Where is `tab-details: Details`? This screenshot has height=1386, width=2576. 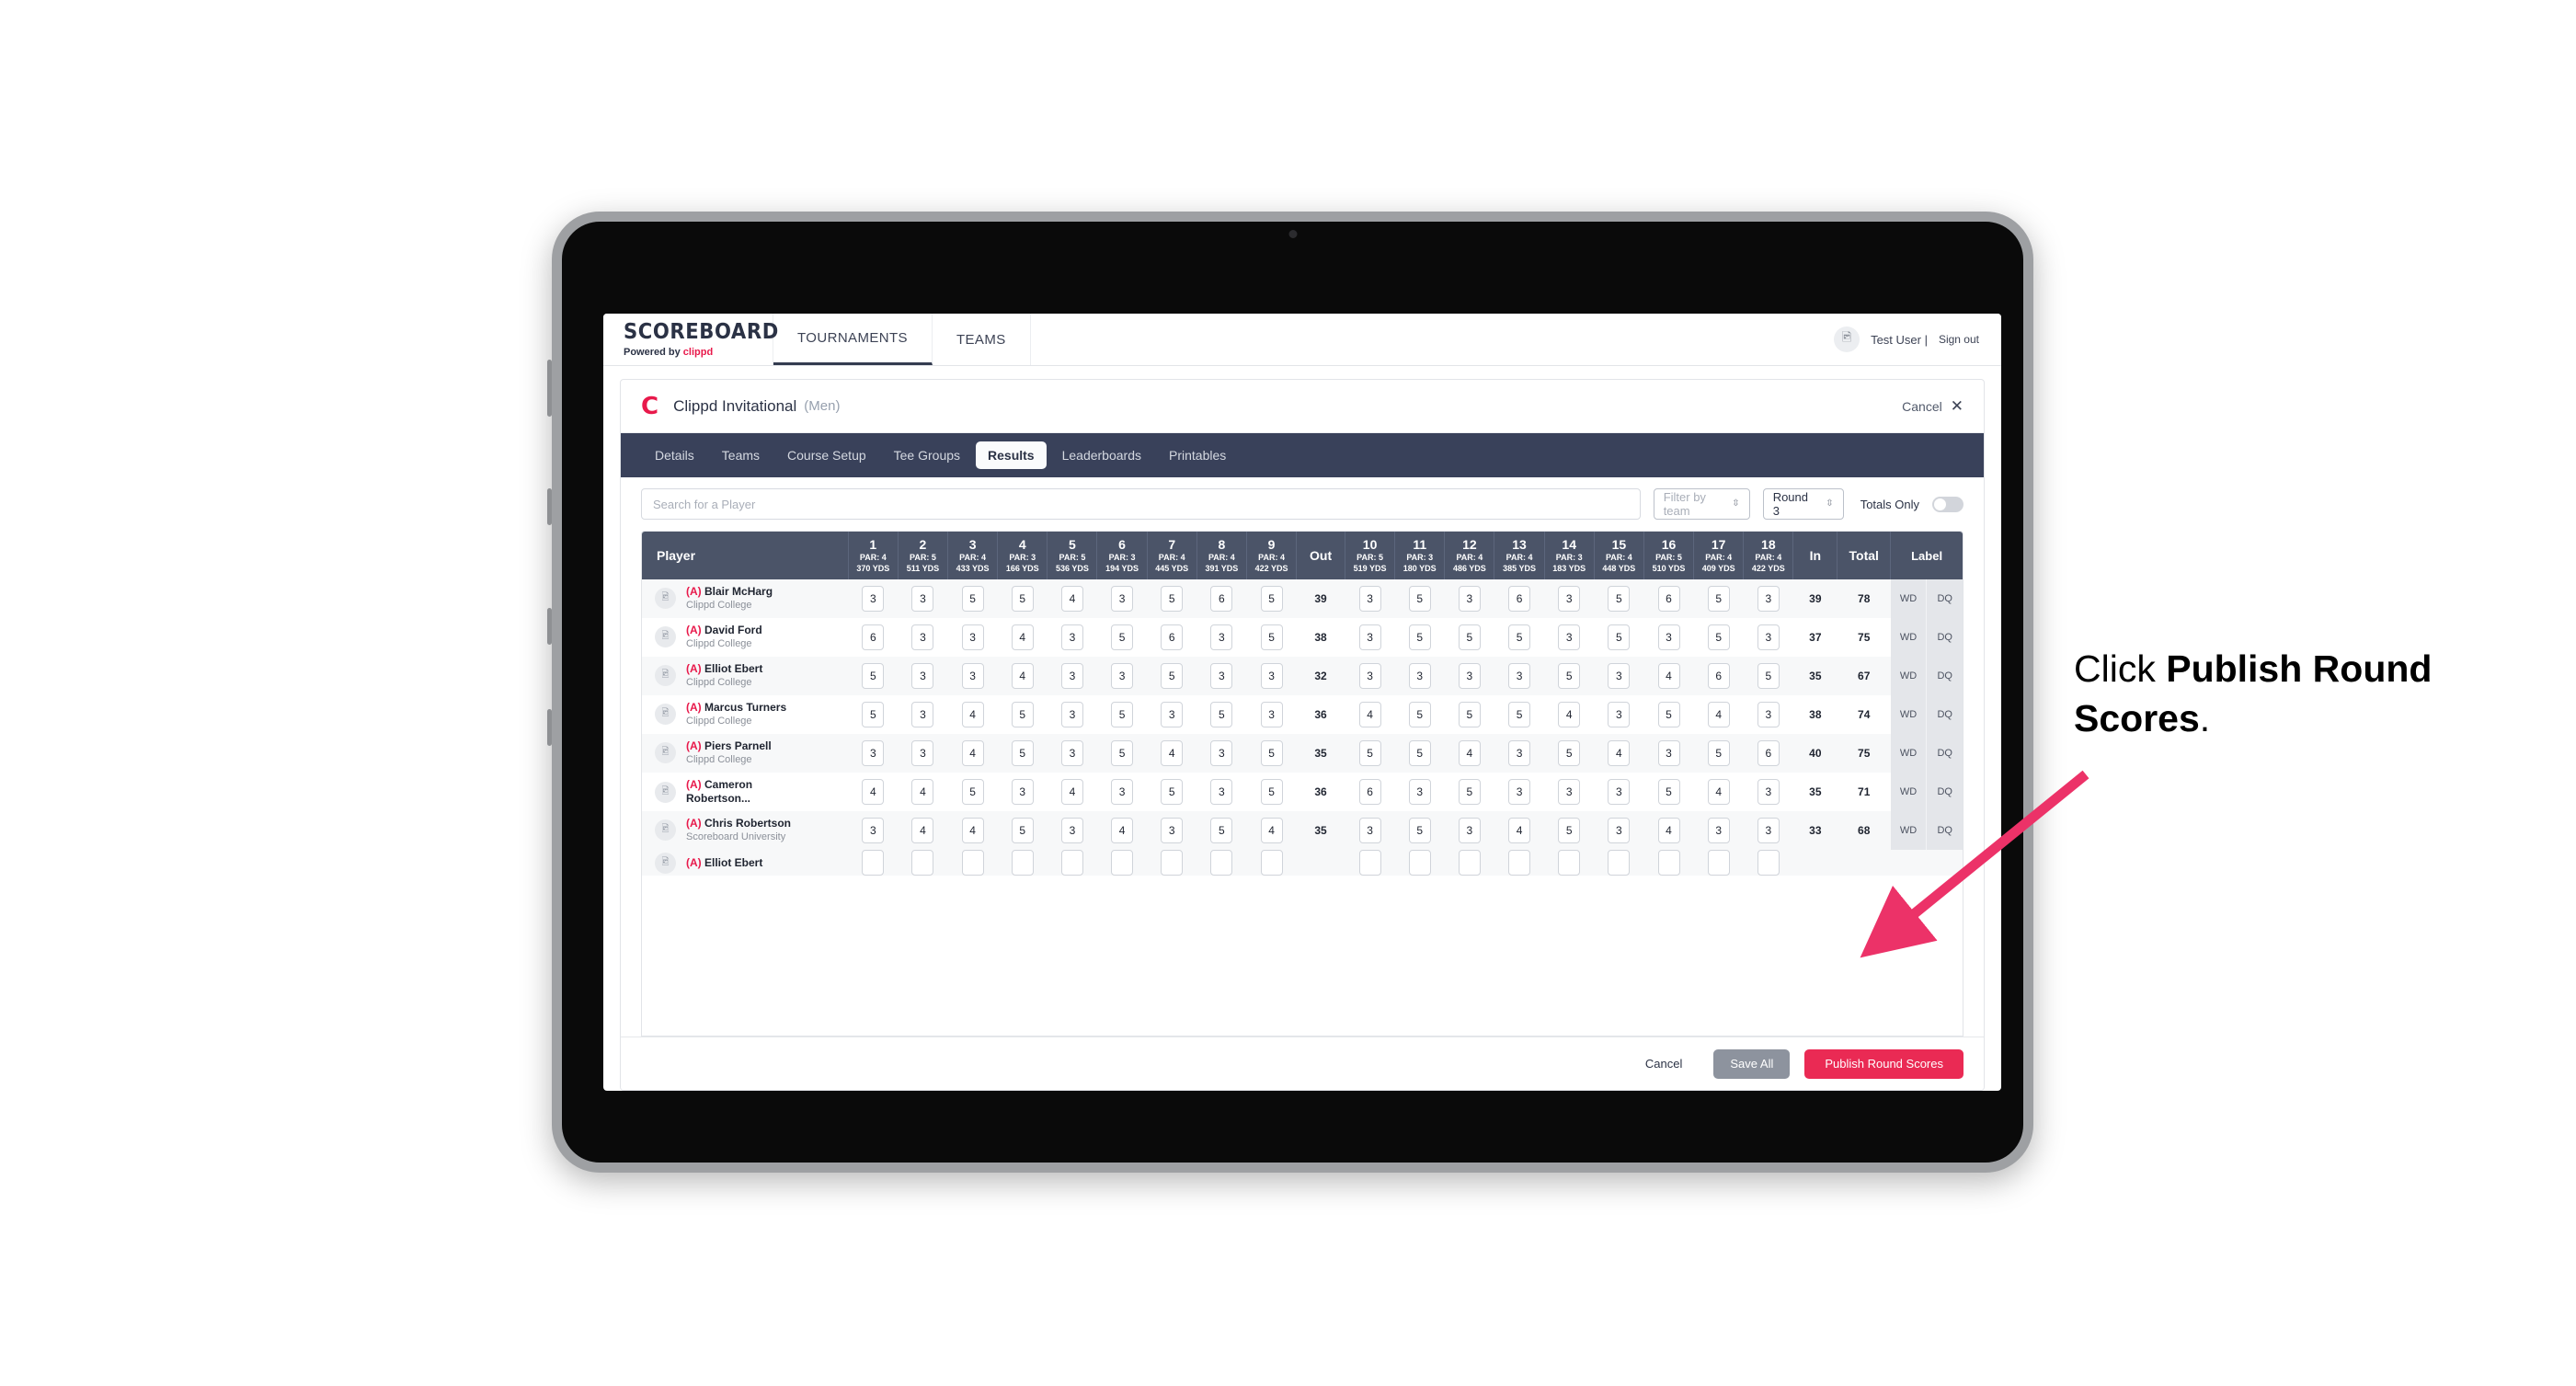 tab-details: Details is located at coordinates (674, 455).